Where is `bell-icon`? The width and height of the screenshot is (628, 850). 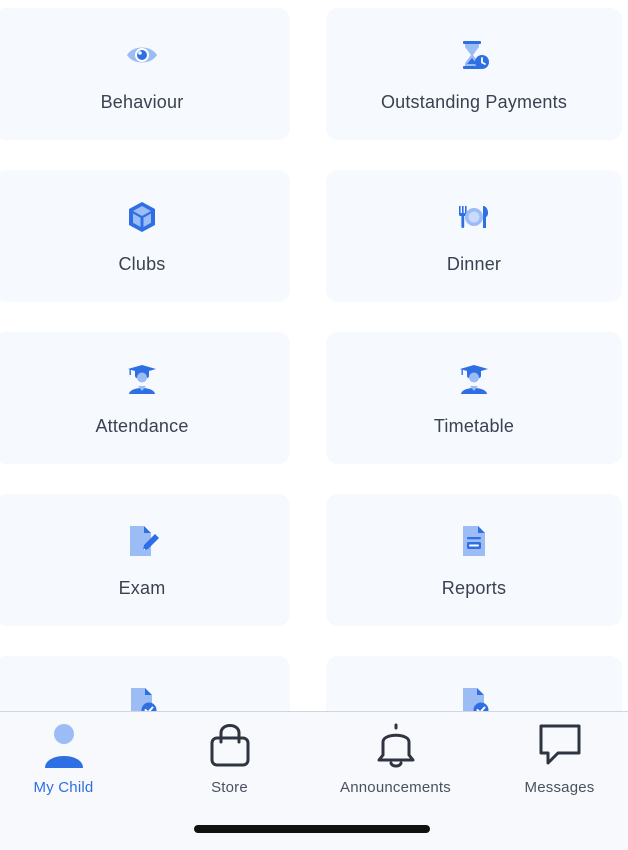
bell-icon is located at coordinates (396, 745).